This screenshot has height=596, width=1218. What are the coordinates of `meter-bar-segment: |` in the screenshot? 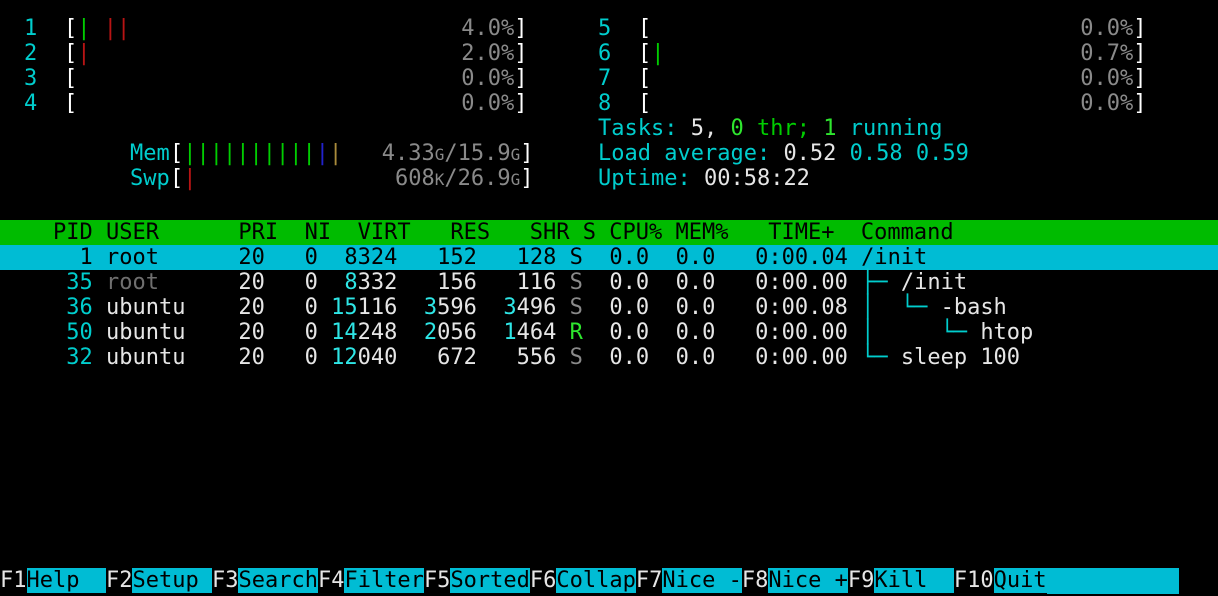 It's located at (124, 28).